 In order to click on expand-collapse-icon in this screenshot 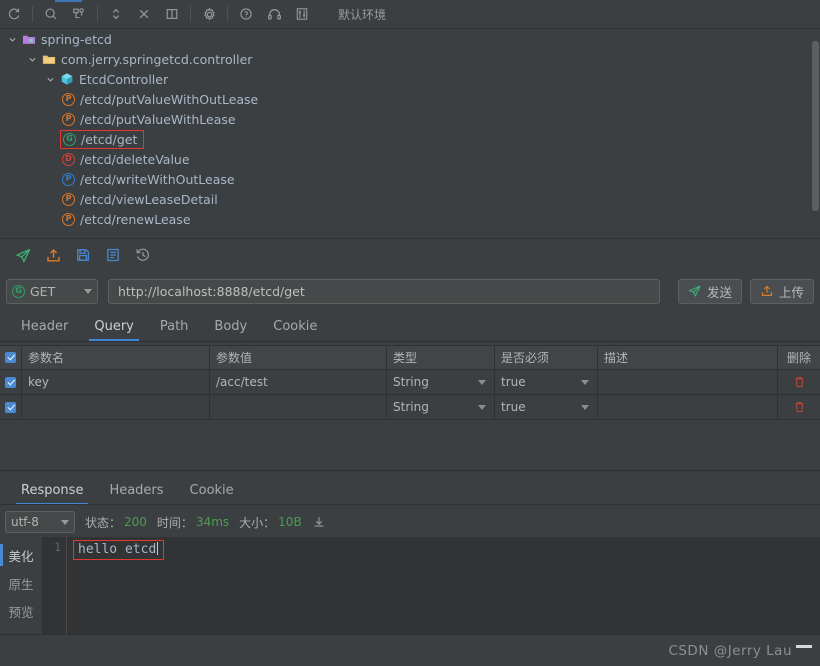, I will do `click(116, 14)`.